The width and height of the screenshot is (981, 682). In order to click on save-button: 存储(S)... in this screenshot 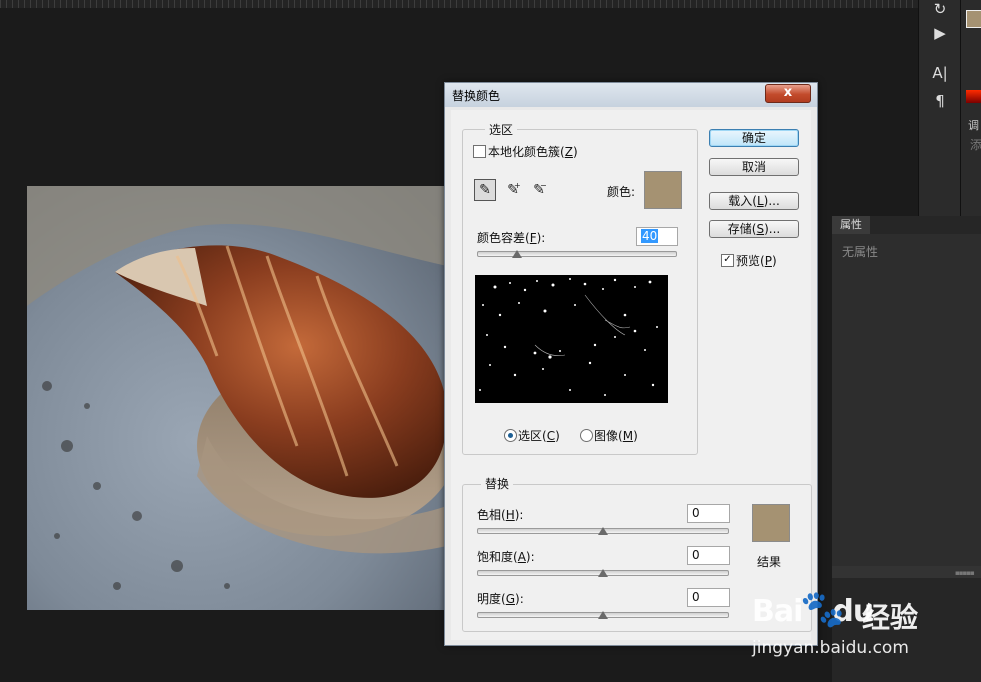, I will do `click(754, 229)`.